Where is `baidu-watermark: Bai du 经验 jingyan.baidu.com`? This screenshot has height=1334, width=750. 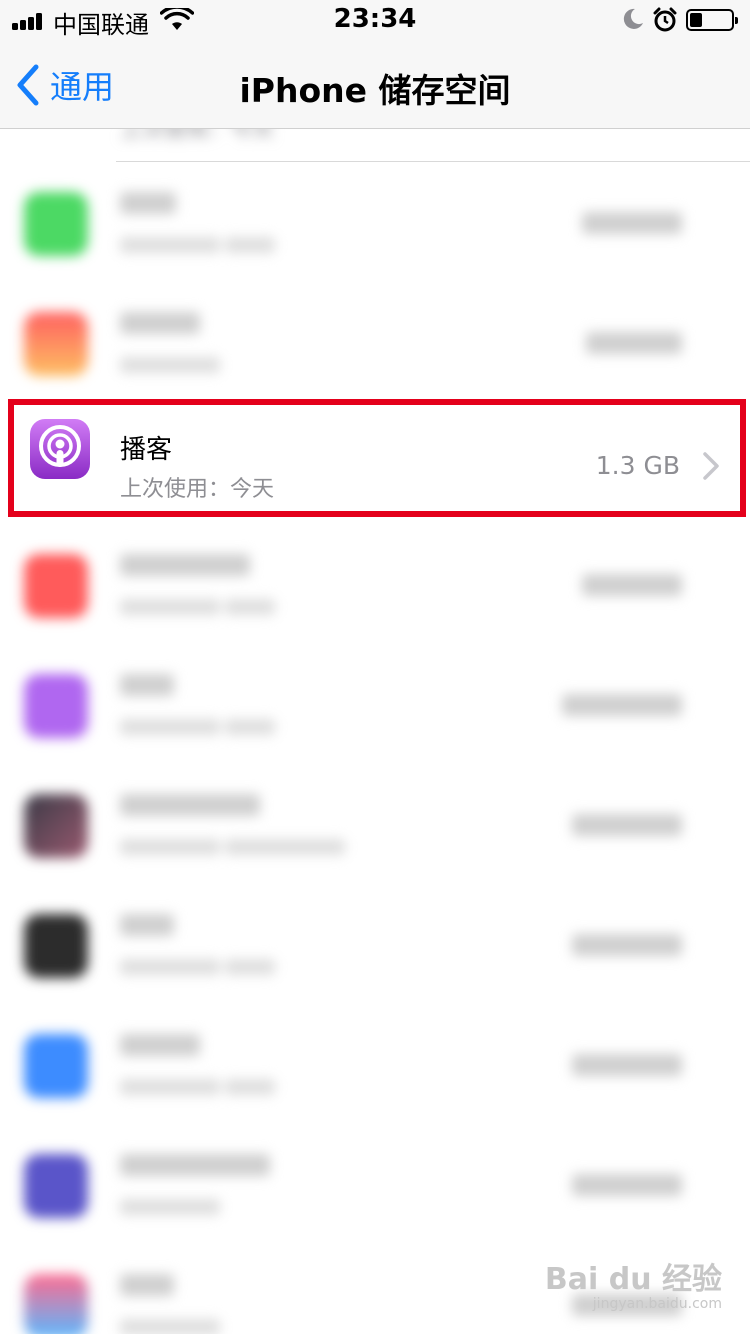
baidu-watermark: Bai du 经验 jingyan.baidu.com is located at coordinates (633, 1283).